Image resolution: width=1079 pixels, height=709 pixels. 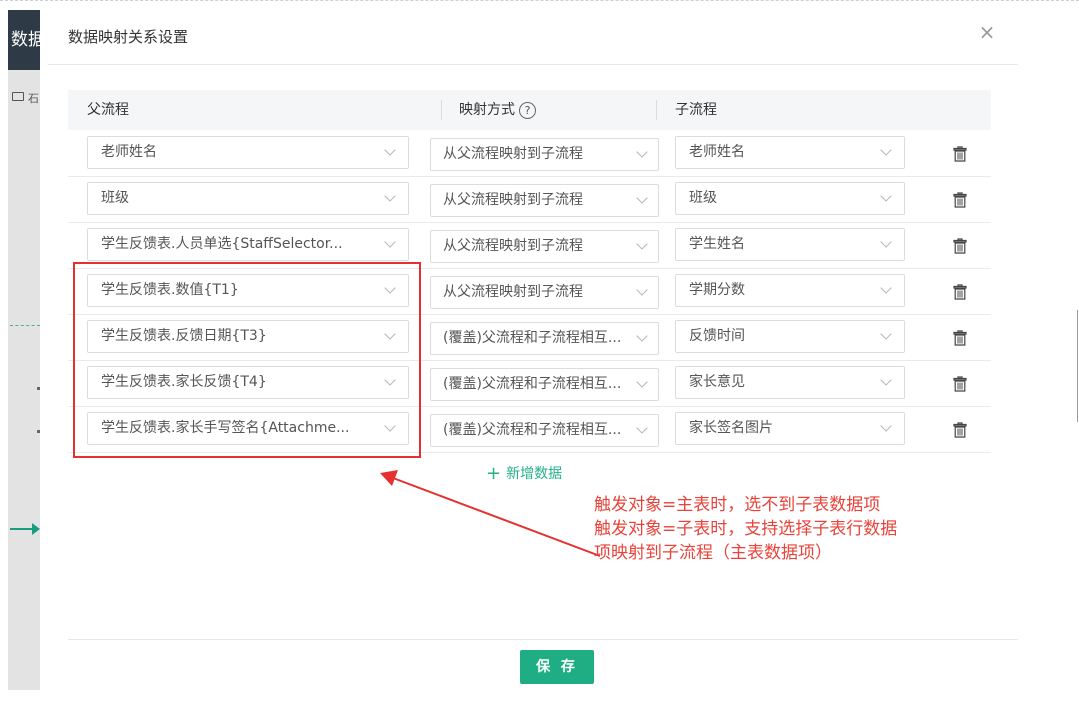 What do you see at coordinates (533, 64) in the screenshot?
I see `header-divider` at bounding box center [533, 64].